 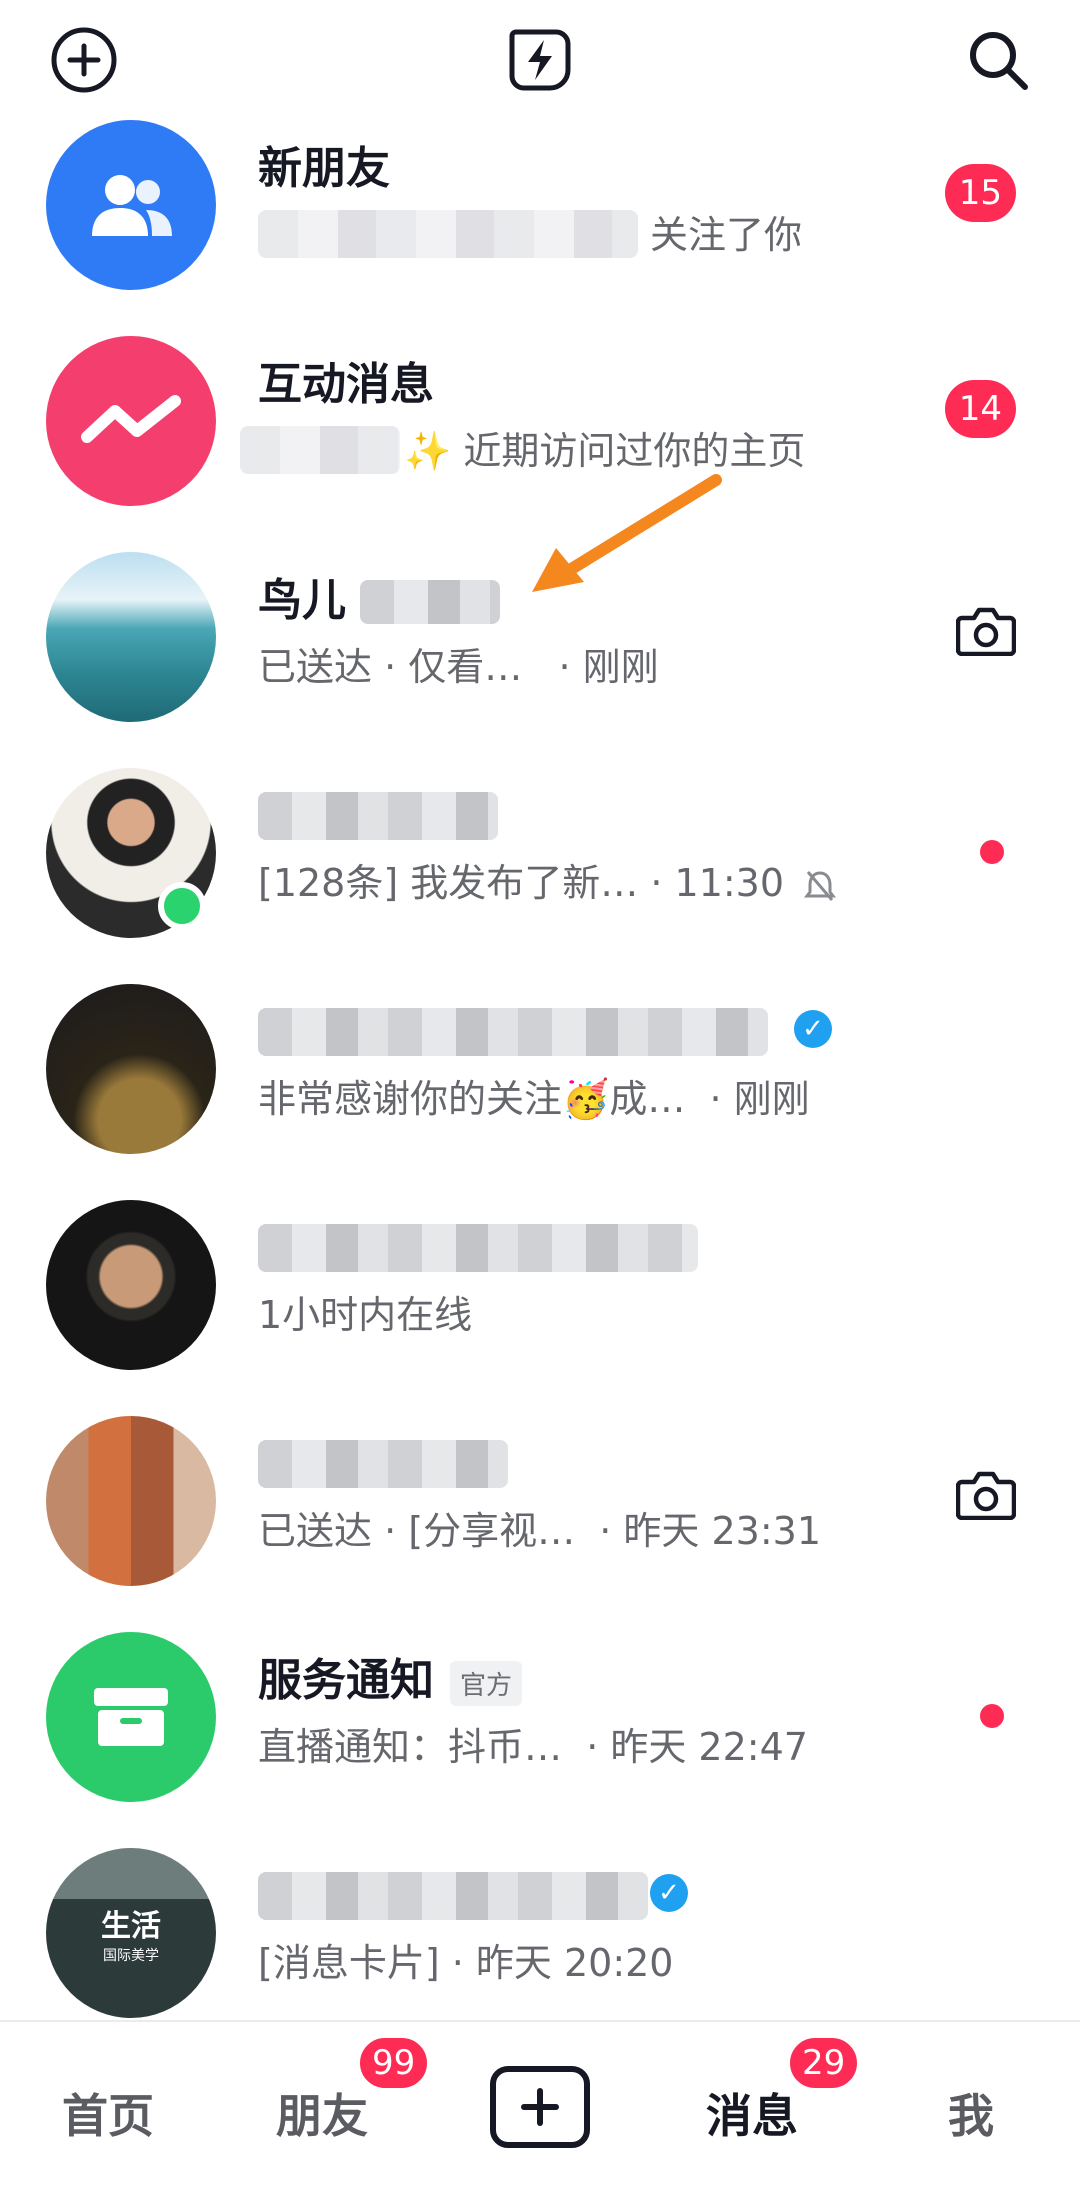 I want to click on unread-badge: 14, so click(x=980, y=409).